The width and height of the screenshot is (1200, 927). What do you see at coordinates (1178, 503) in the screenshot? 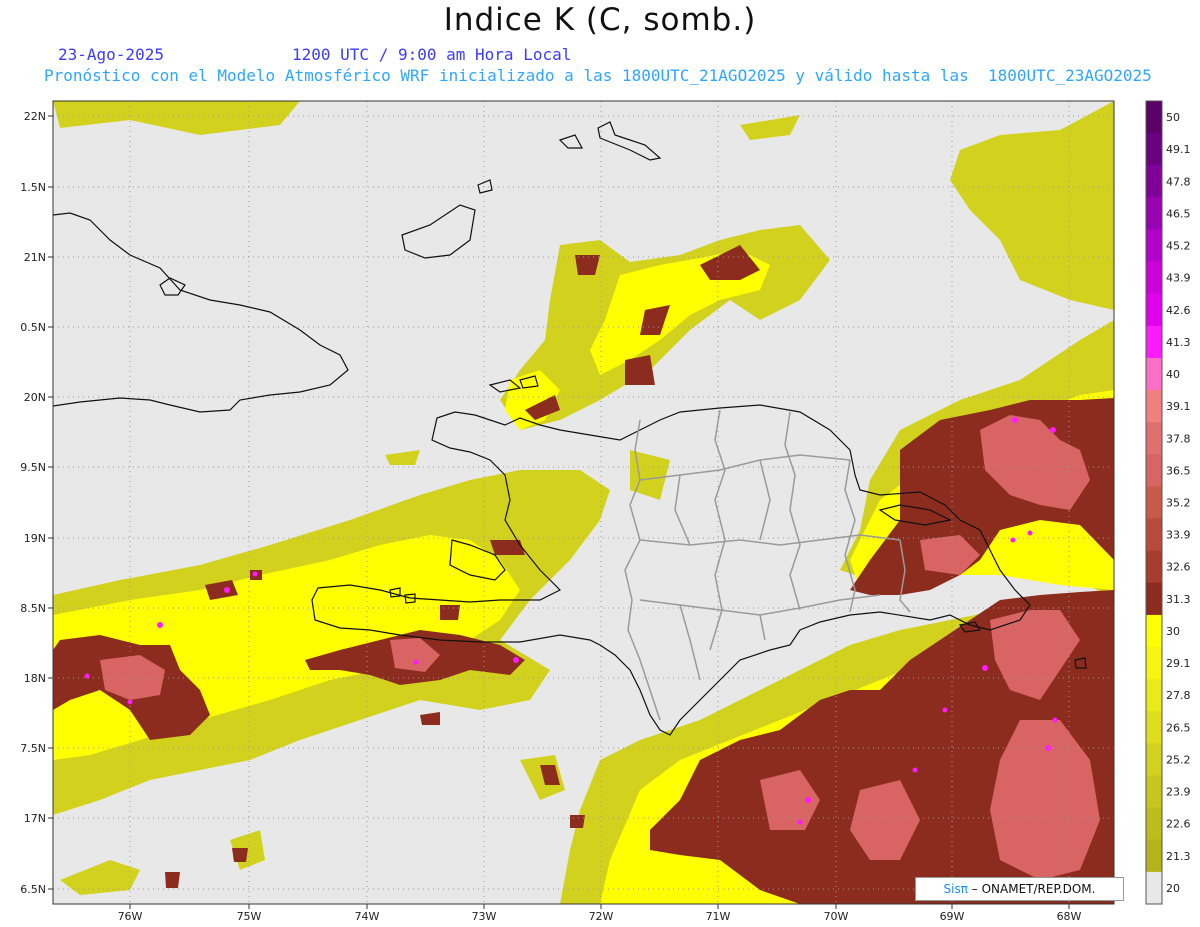
I see `colorbar-label: 35.2` at bounding box center [1178, 503].